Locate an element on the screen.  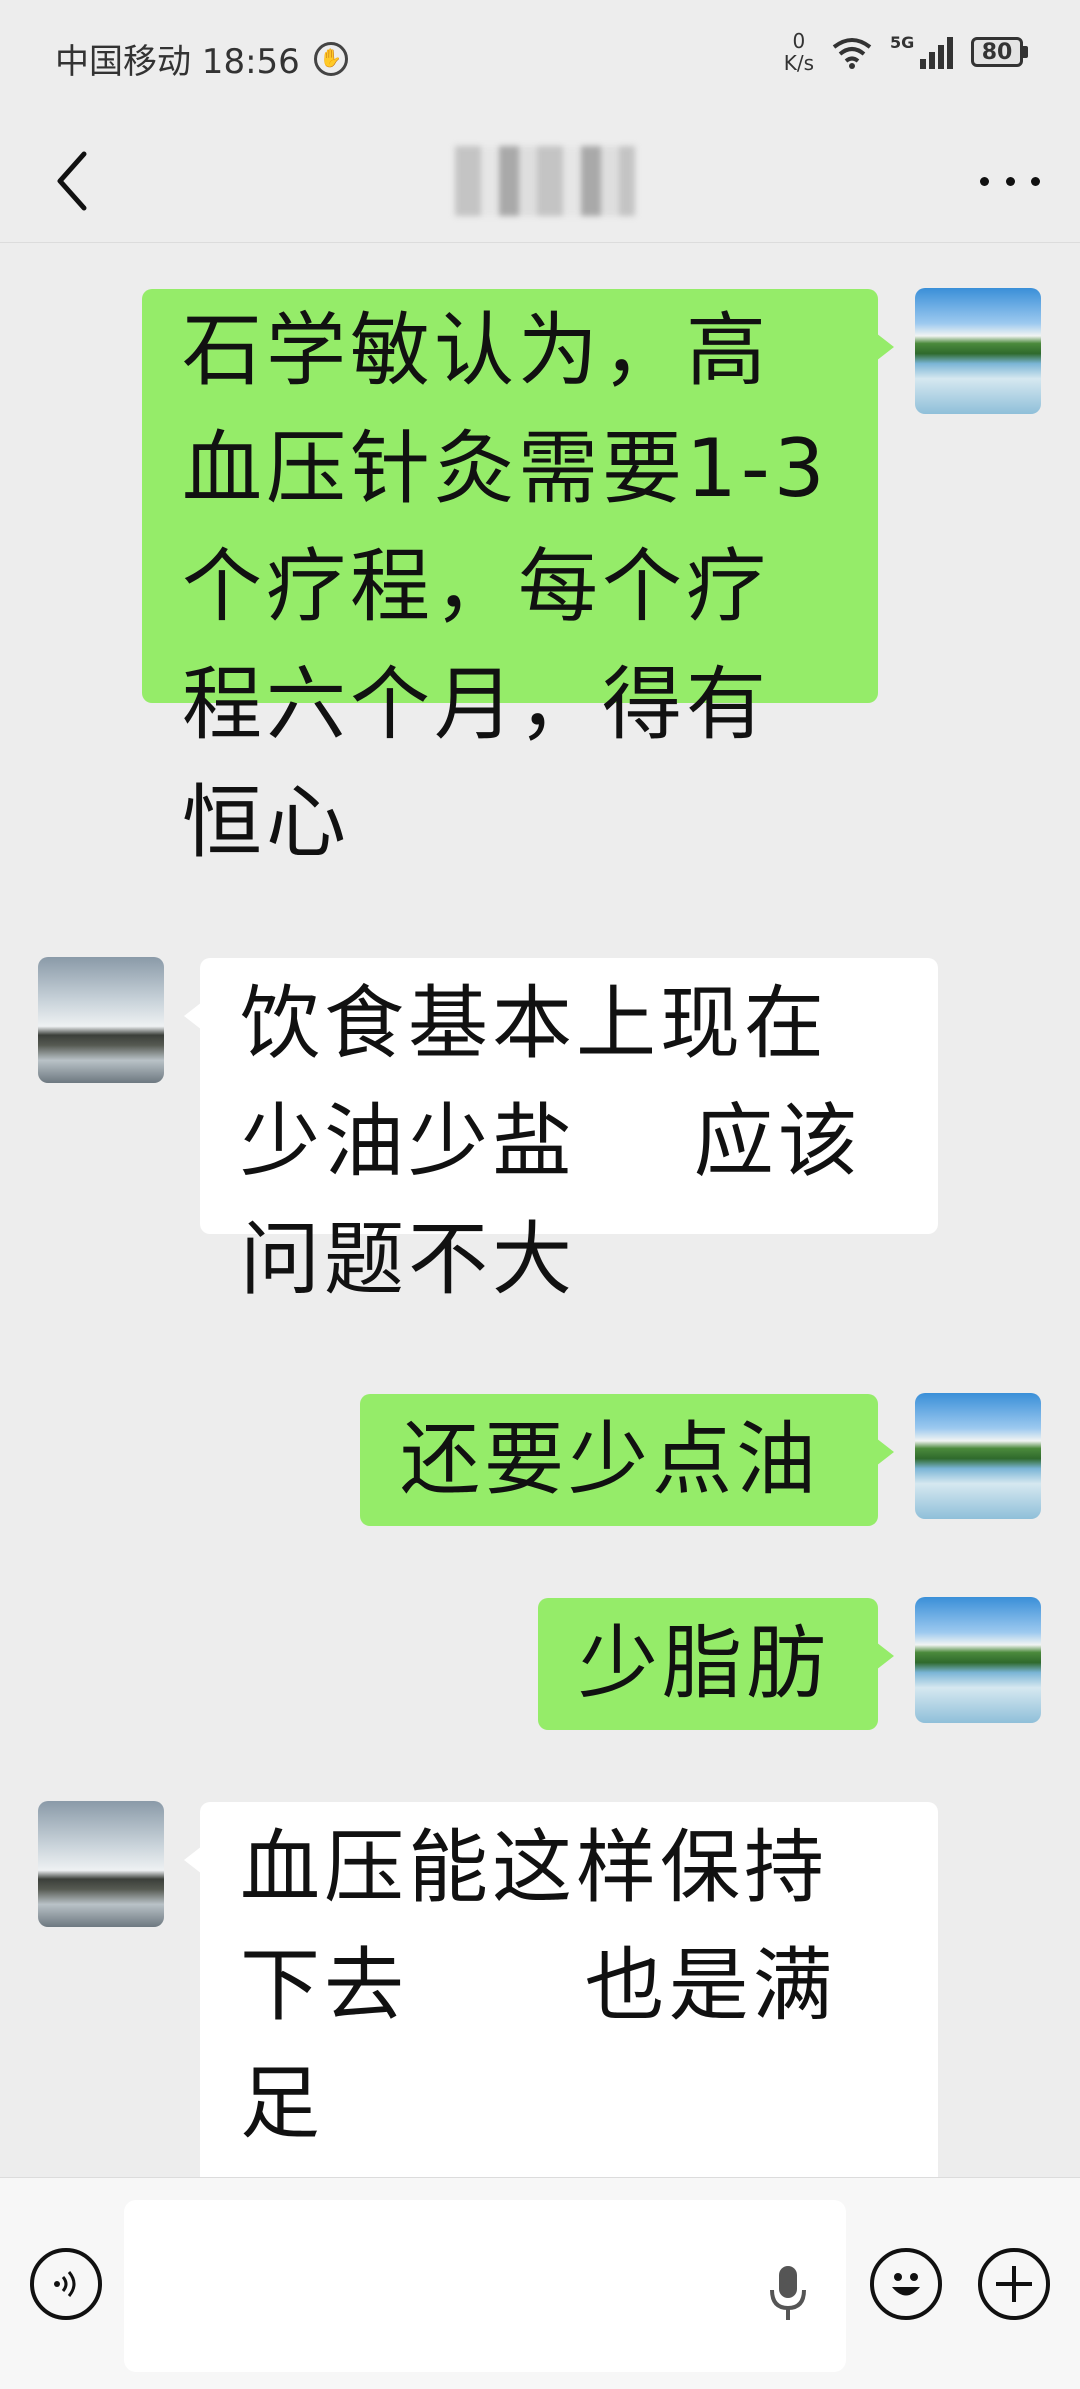
input-bar is located at coordinates (540, 2283).